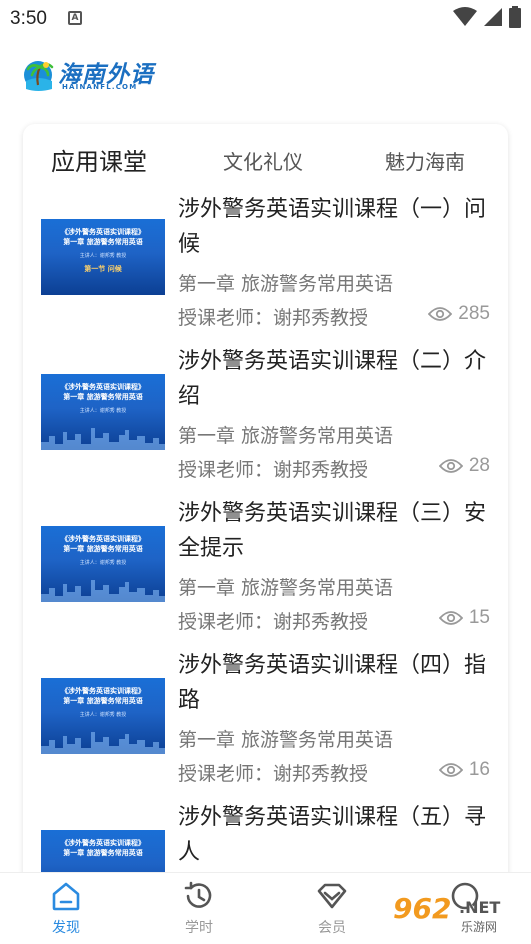 This screenshot has height=944, width=531. Describe the element at coordinates (464, 618) in the screenshot. I see `view-count: 15` at that location.